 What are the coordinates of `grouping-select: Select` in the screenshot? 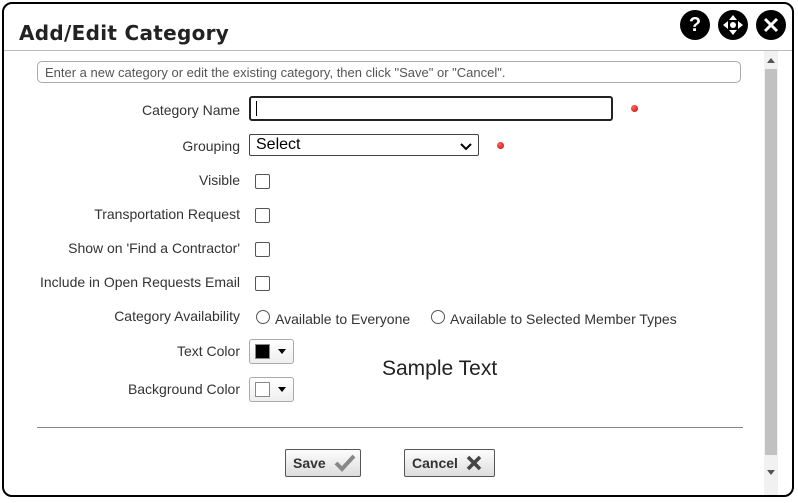 It's located at (364, 145).